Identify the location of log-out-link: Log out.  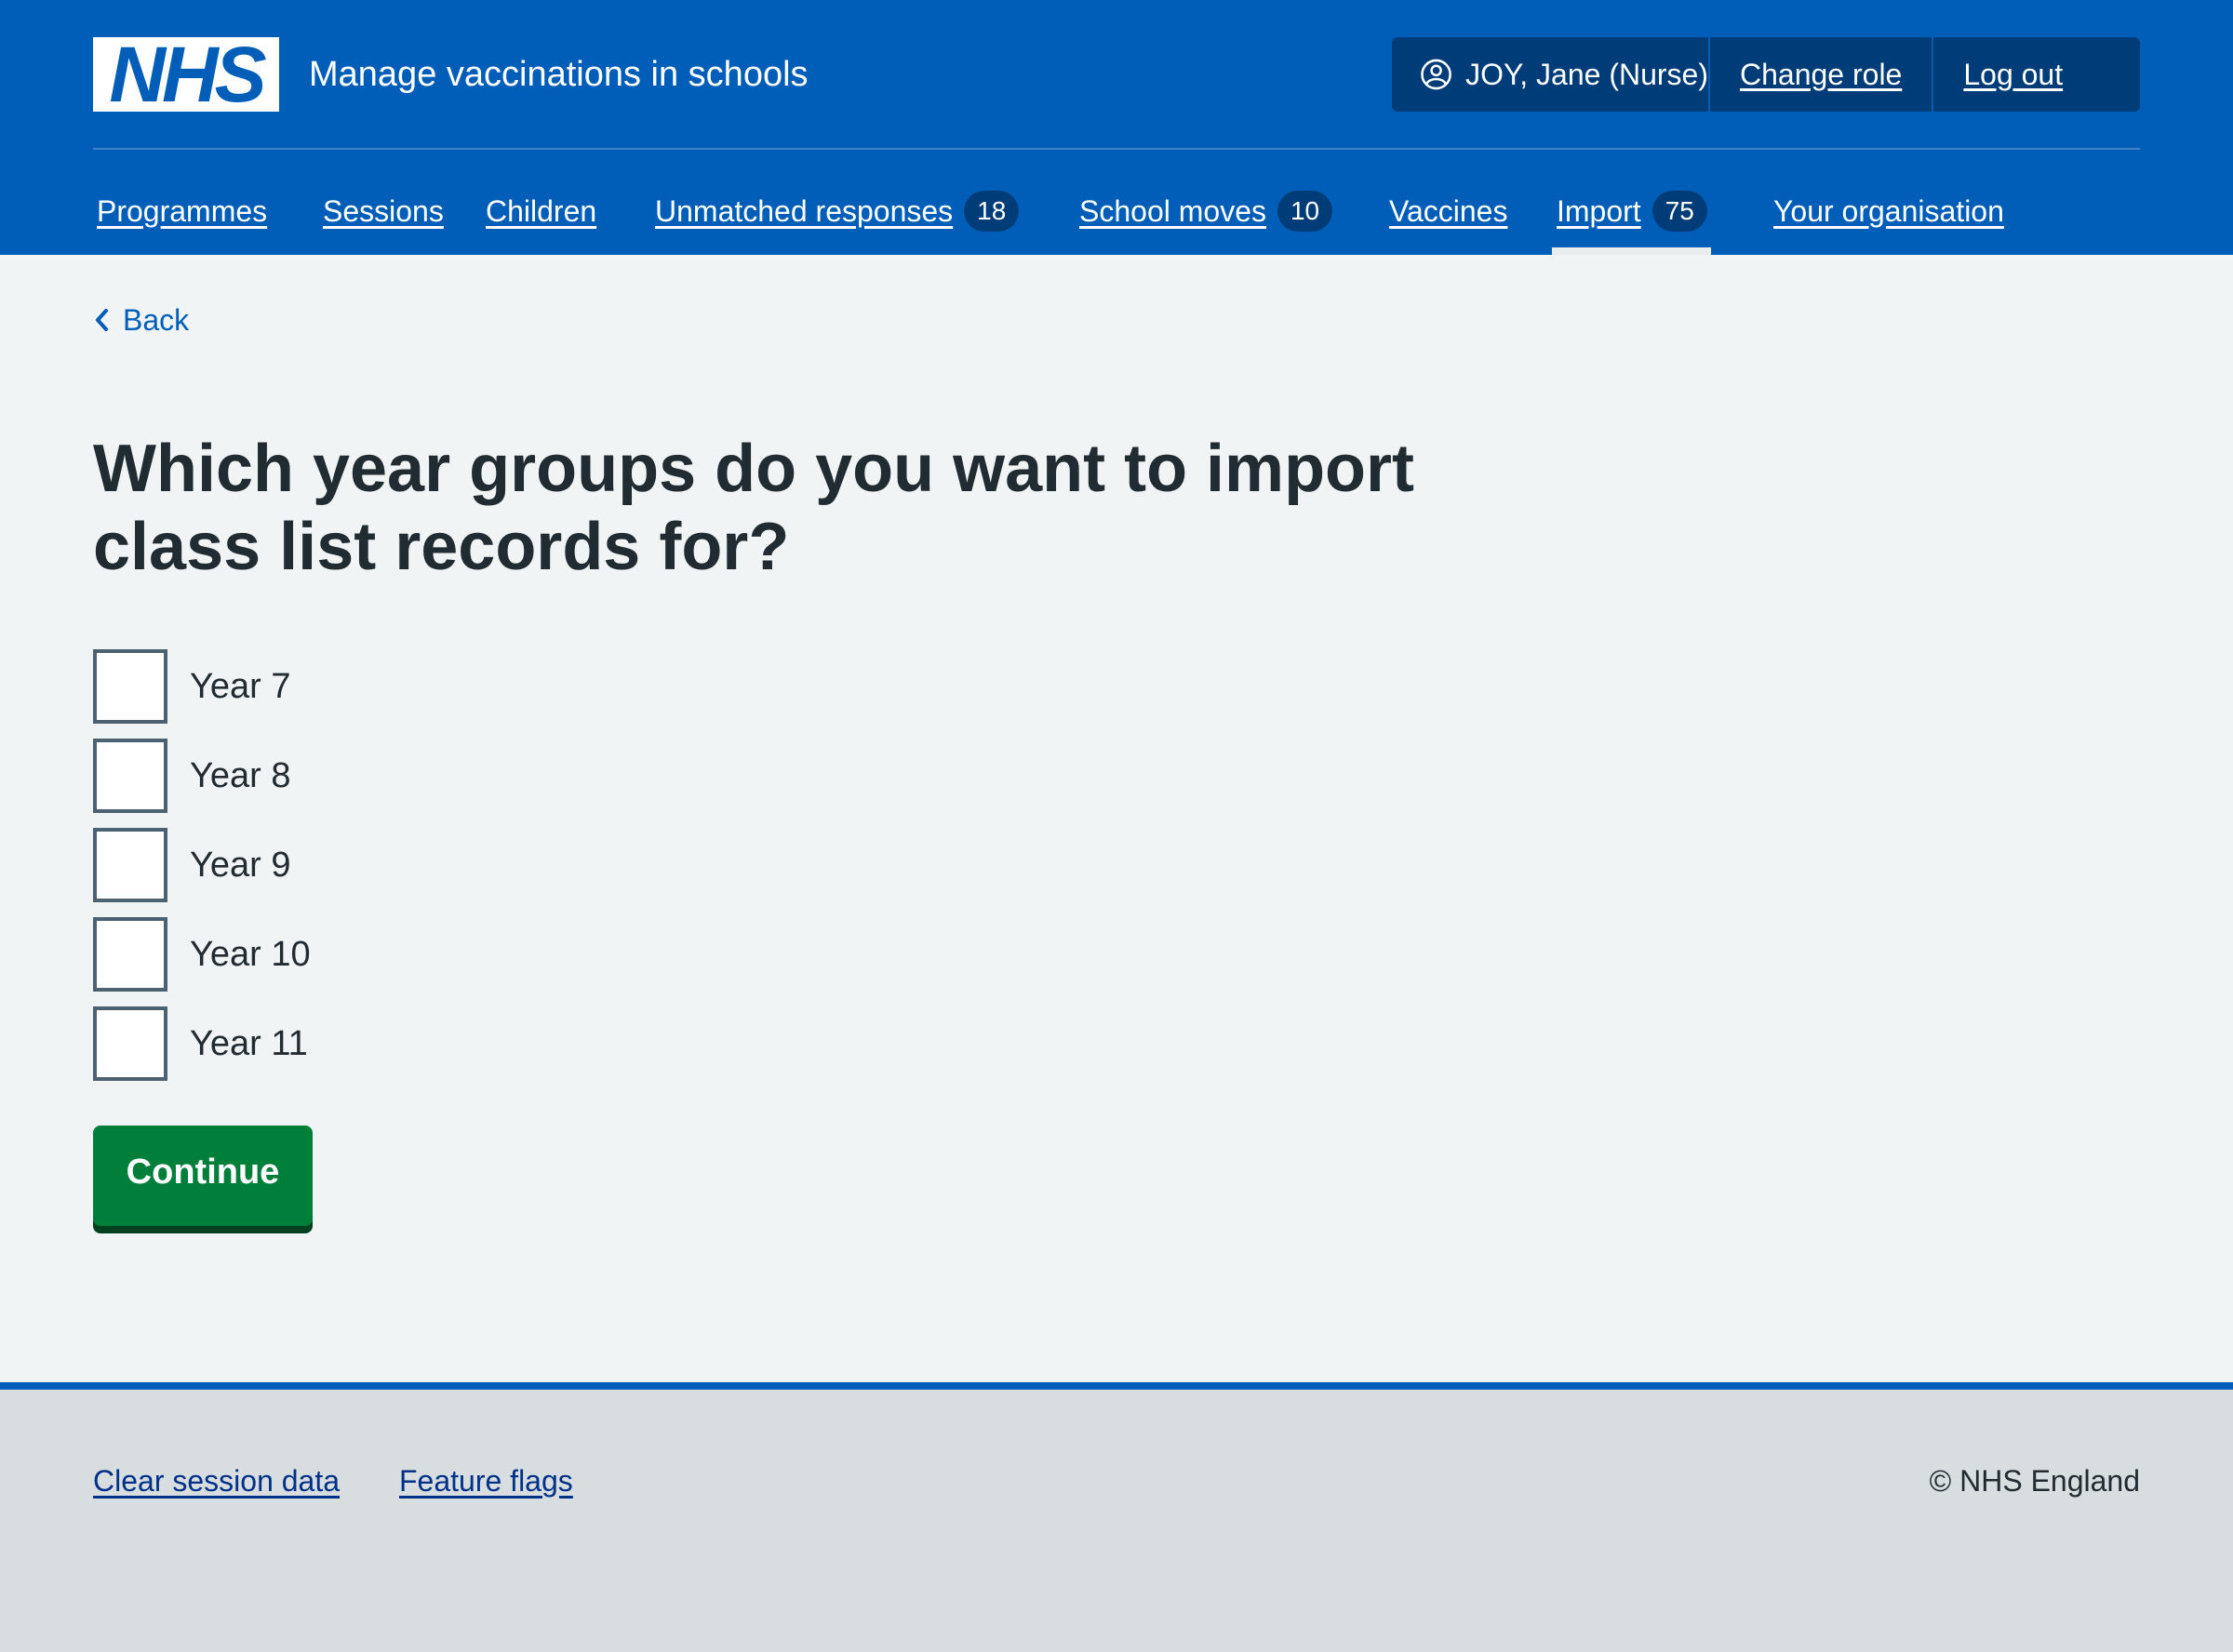
(2013, 74).